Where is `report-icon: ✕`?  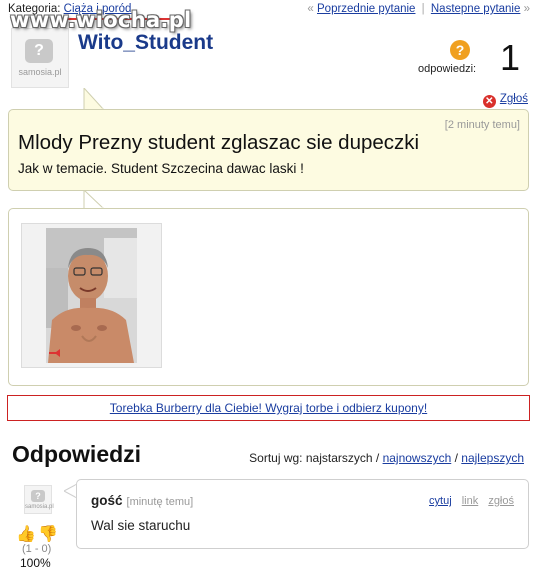 report-icon: ✕ is located at coordinates (489, 101).